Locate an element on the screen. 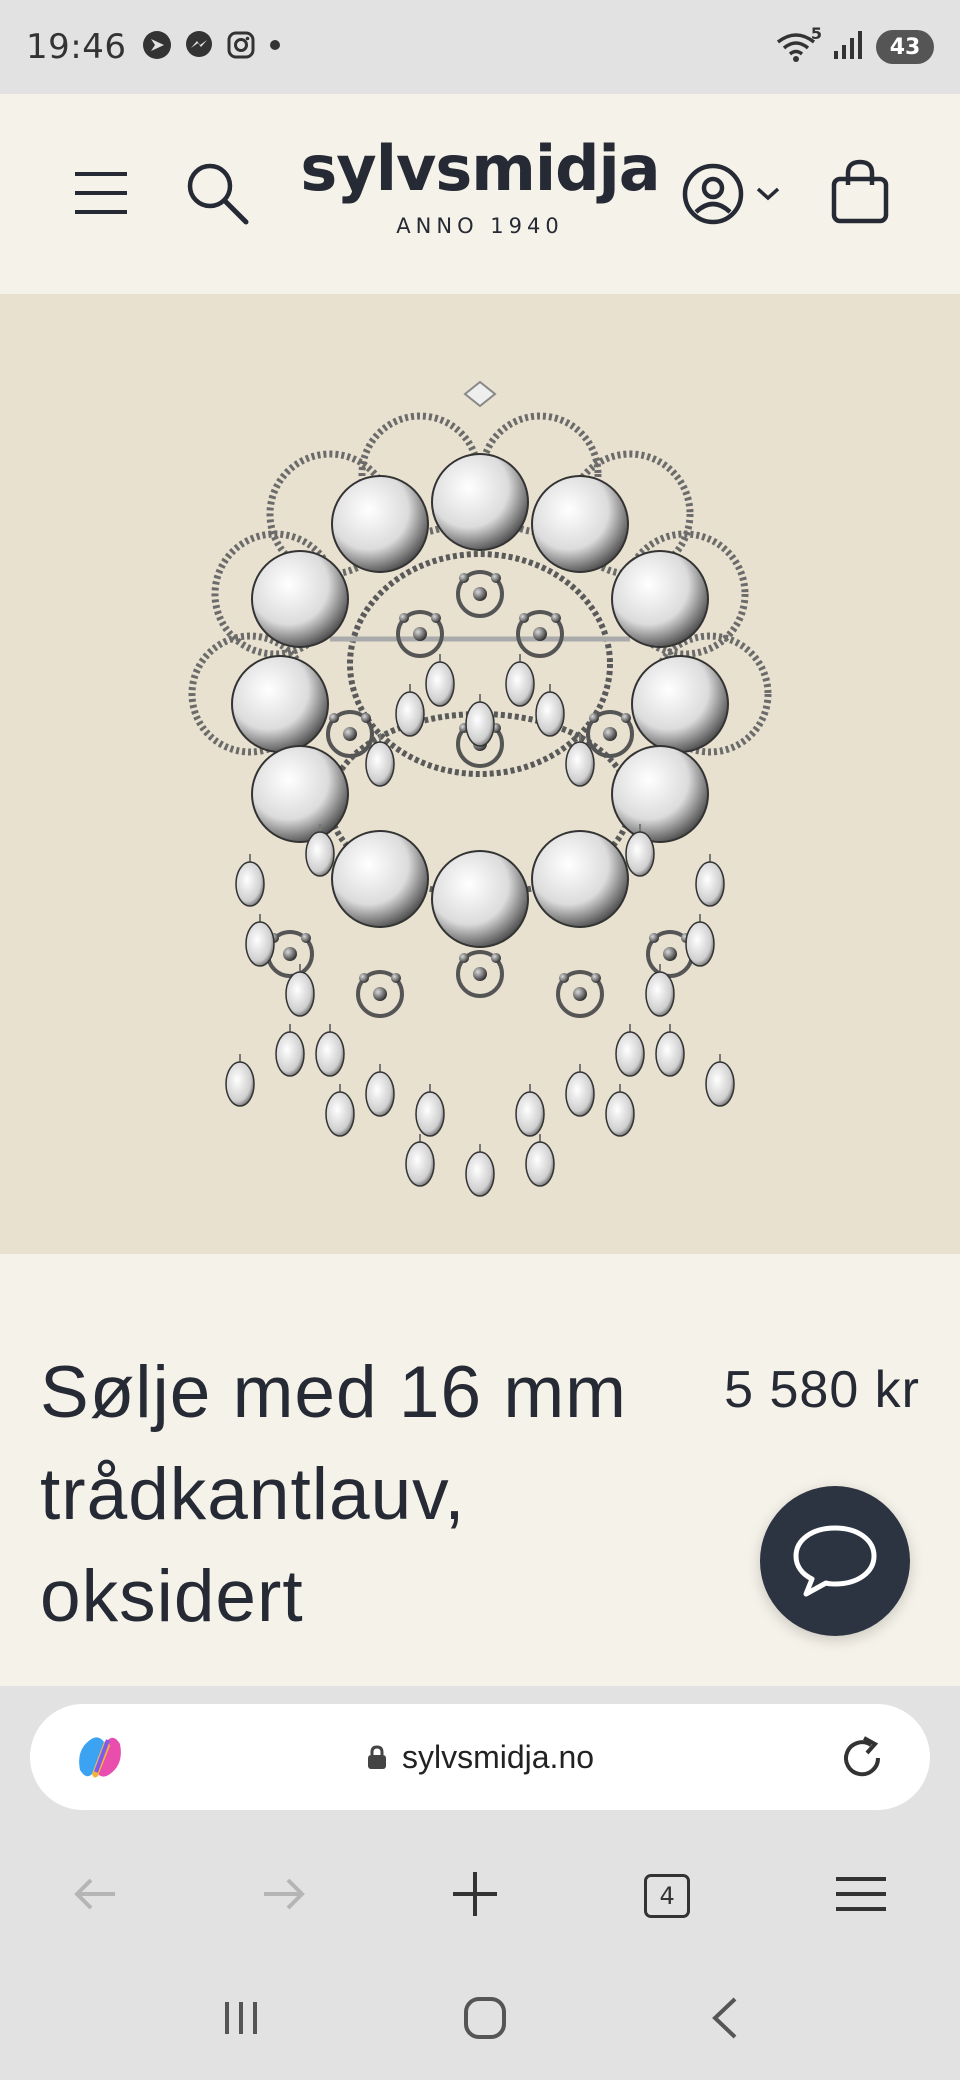 The width and height of the screenshot is (960, 2080). chat-button is located at coordinates (835, 1561).